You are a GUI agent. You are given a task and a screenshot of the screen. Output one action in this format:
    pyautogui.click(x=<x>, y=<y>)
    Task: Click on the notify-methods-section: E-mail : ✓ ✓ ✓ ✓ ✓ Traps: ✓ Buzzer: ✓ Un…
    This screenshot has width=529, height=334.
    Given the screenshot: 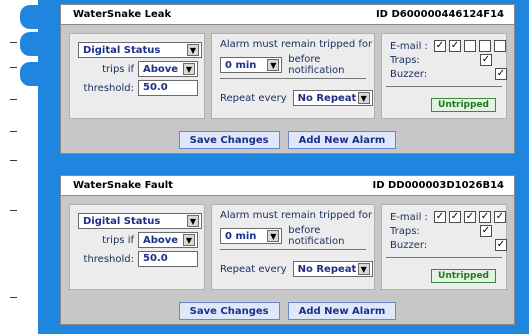 What is the action you would take?
    pyautogui.click(x=444, y=247)
    